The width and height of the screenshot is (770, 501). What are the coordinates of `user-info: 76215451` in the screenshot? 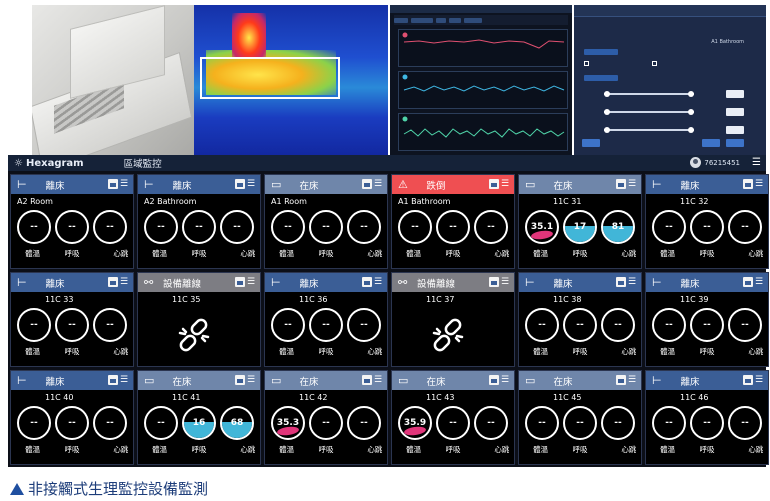 It's located at (715, 162).